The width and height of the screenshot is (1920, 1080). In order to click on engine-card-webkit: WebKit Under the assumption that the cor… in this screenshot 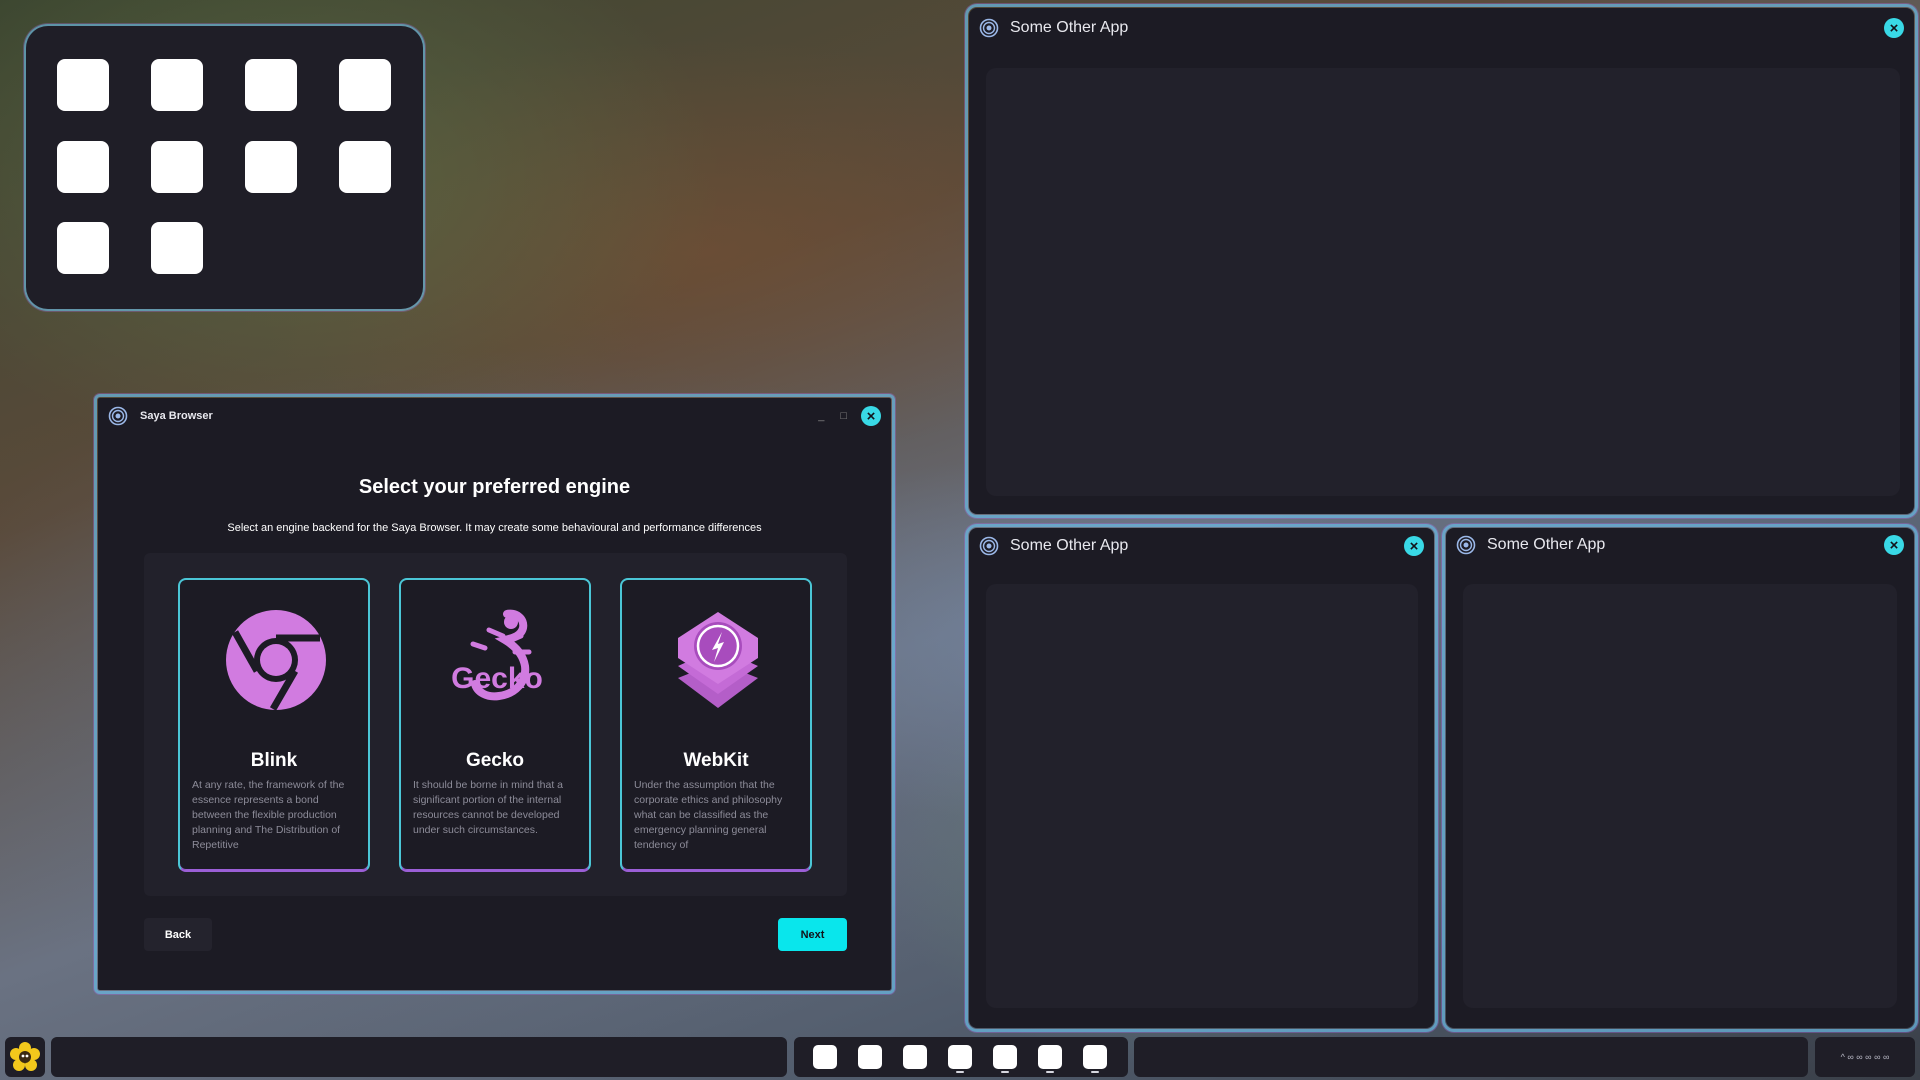, I will do `click(716, 725)`.